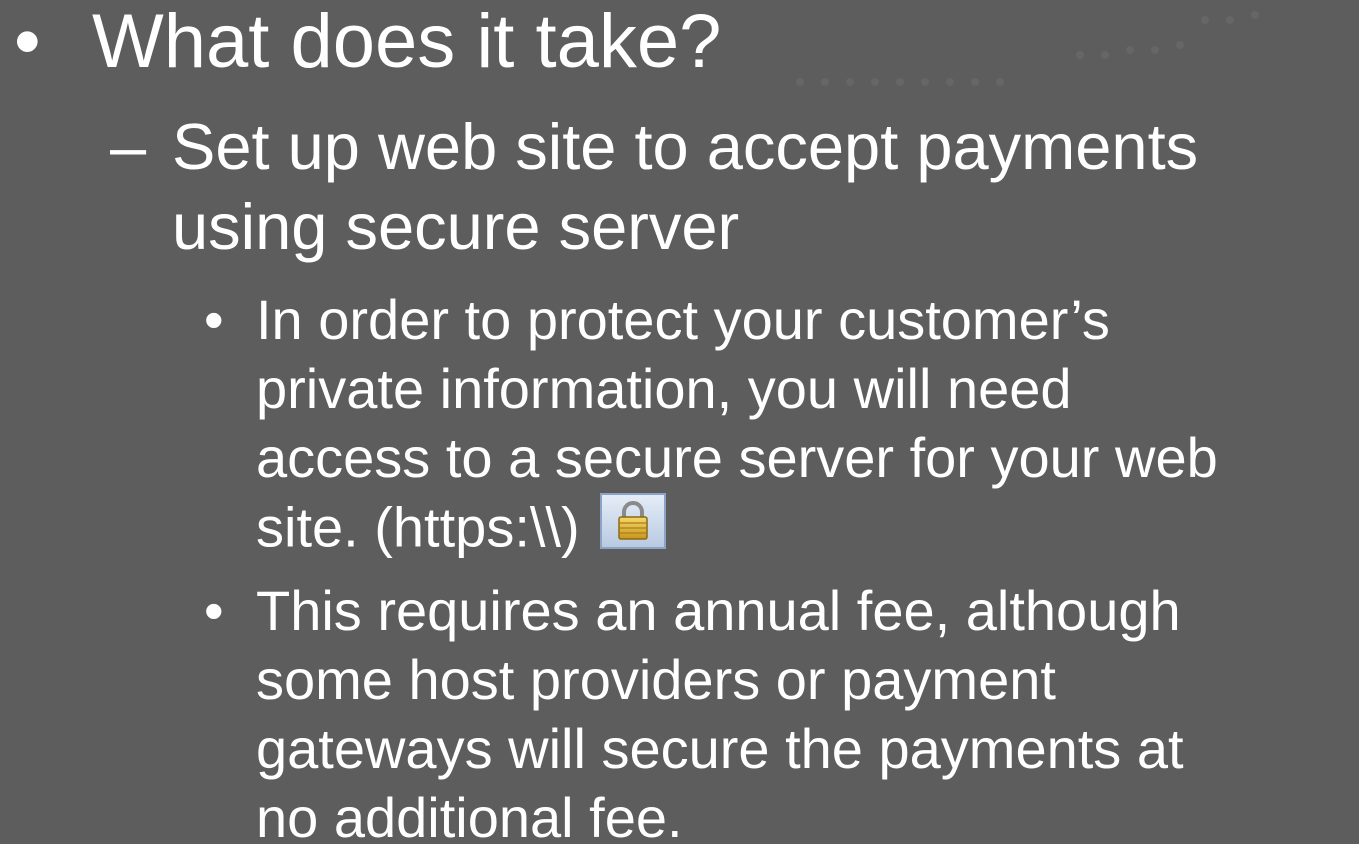 The height and width of the screenshot is (844, 1359). What do you see at coordinates (656, 679) in the screenshot?
I see `detail-2-line-2: some host providers or payment` at bounding box center [656, 679].